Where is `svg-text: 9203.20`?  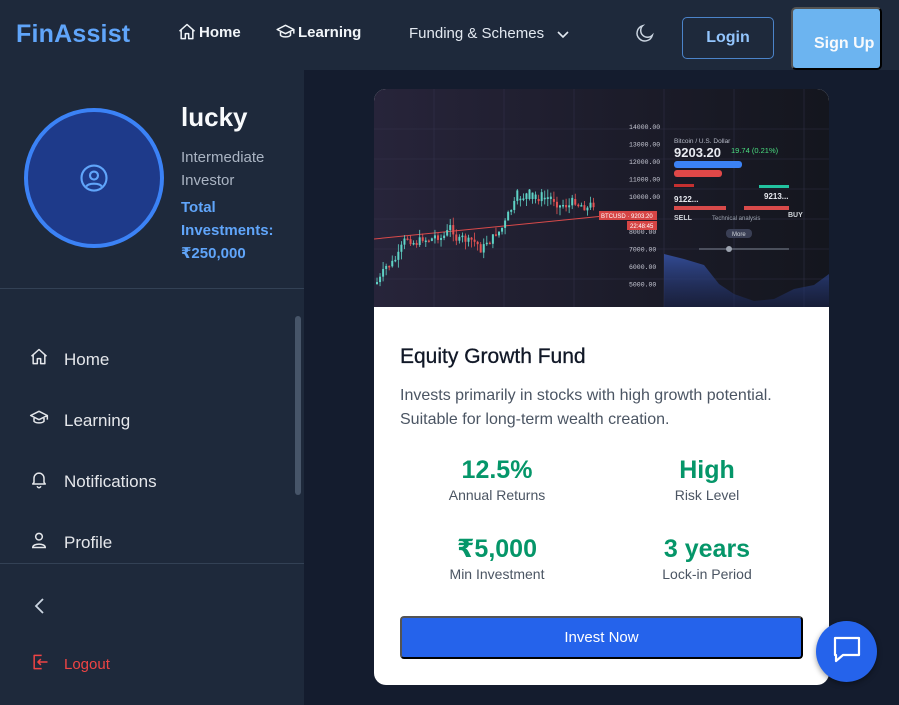
svg-text: 9203.20 is located at coordinates (697, 152).